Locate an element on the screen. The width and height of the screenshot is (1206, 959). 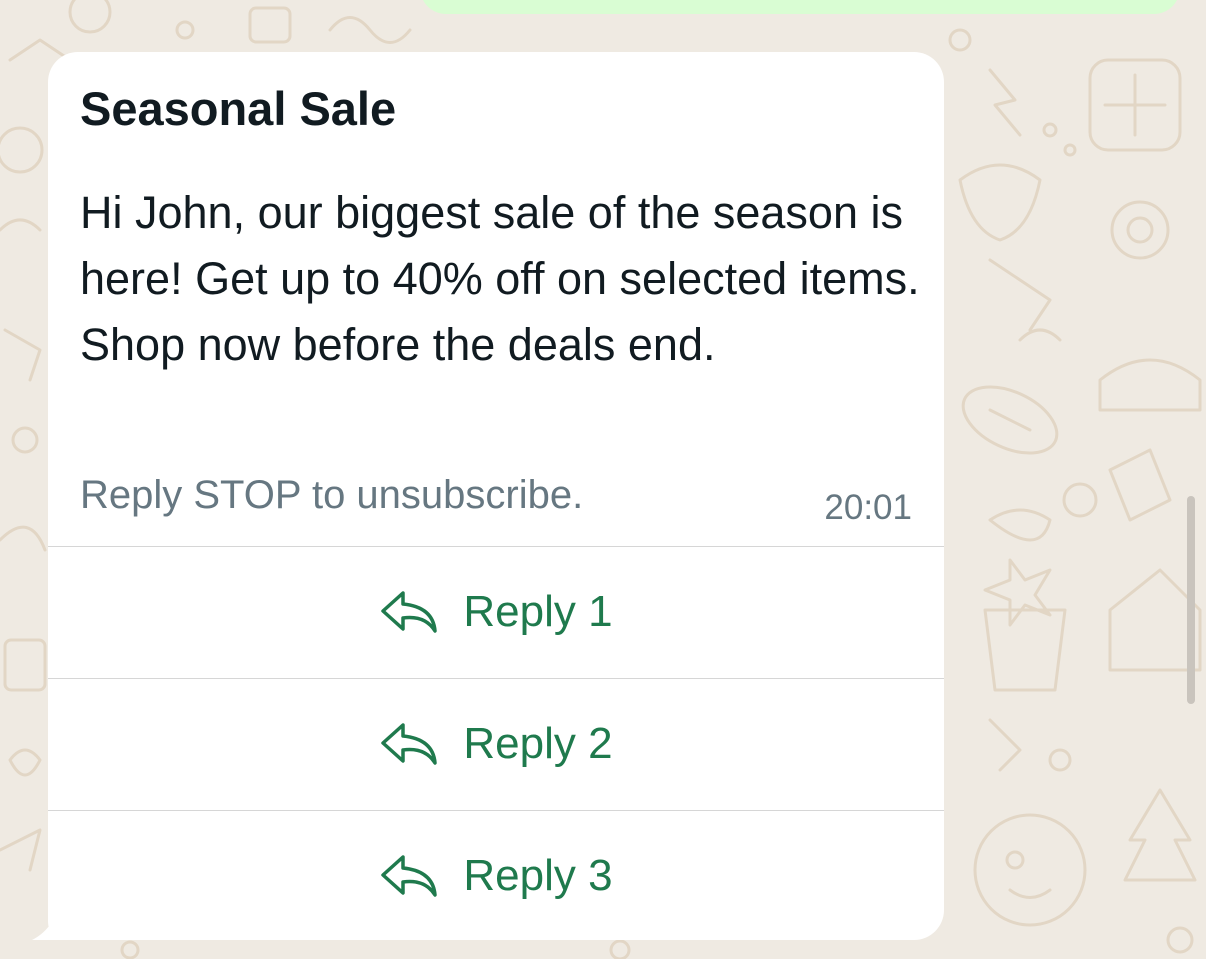
quick-reply-label: Reply 1 is located at coordinates (538, 611).